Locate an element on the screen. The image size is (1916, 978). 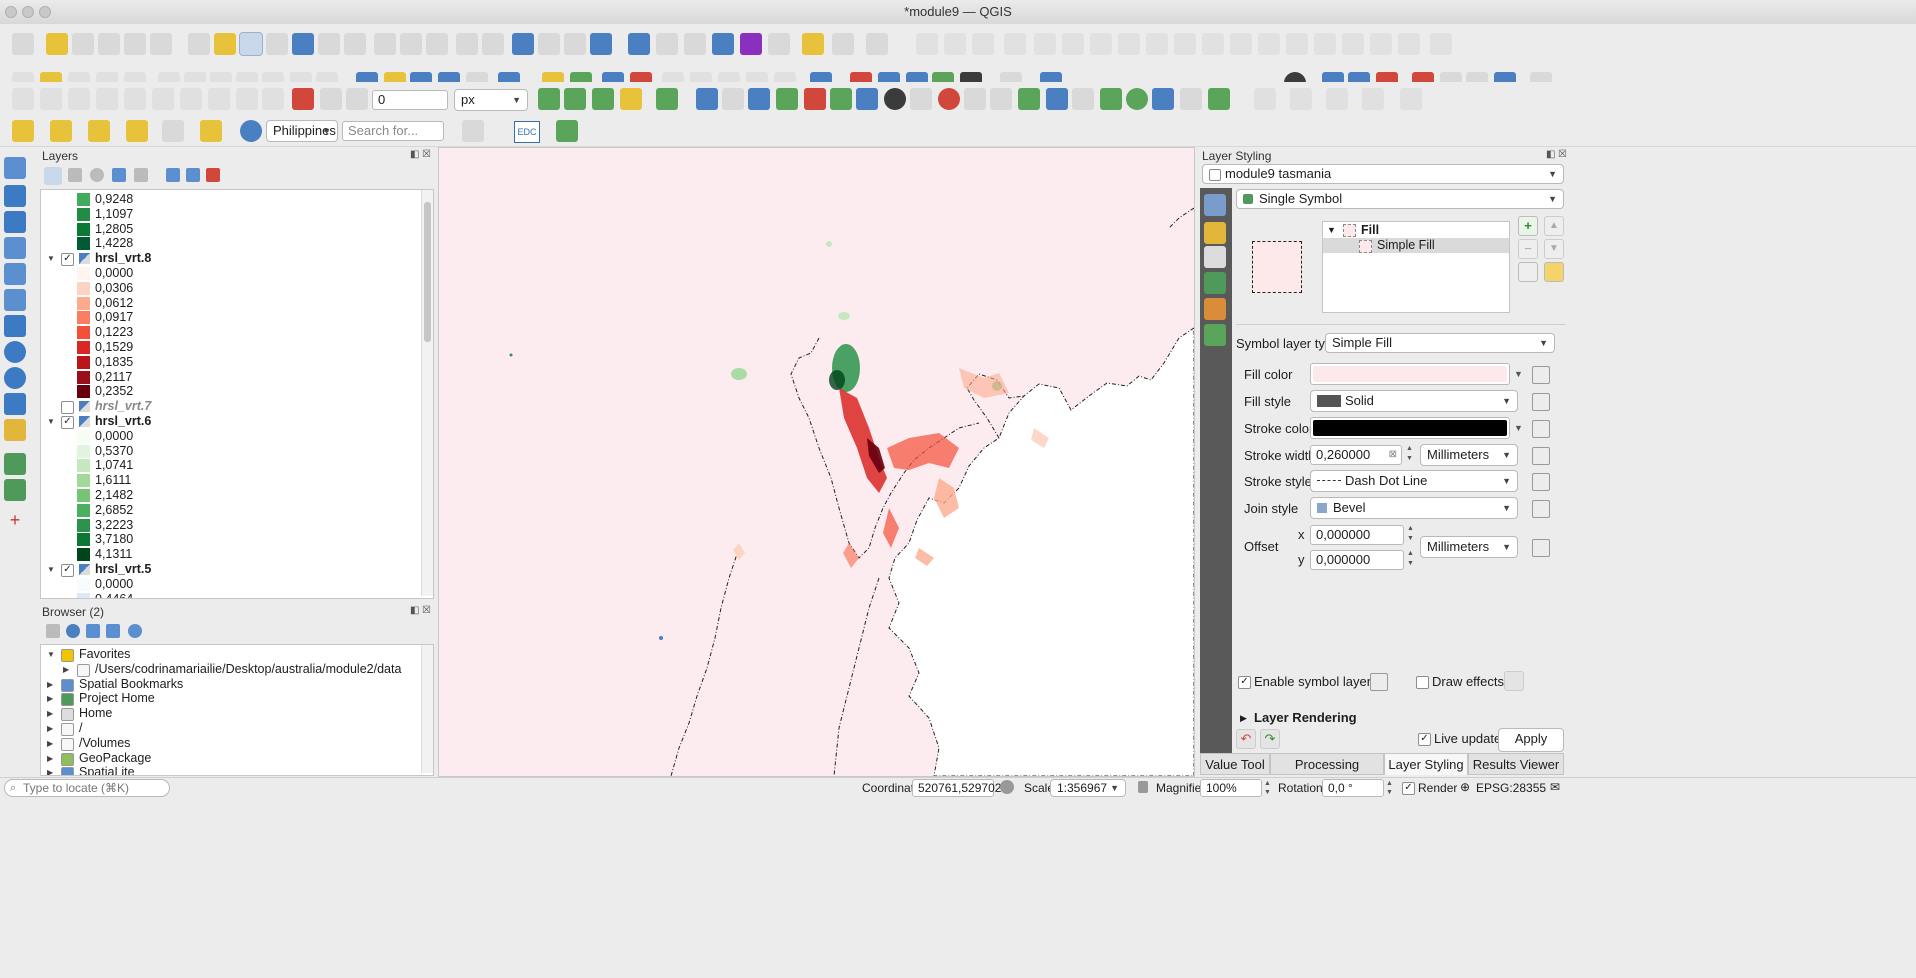
layer-name: hrsl_vrt.6 is located at coordinates (123, 421).